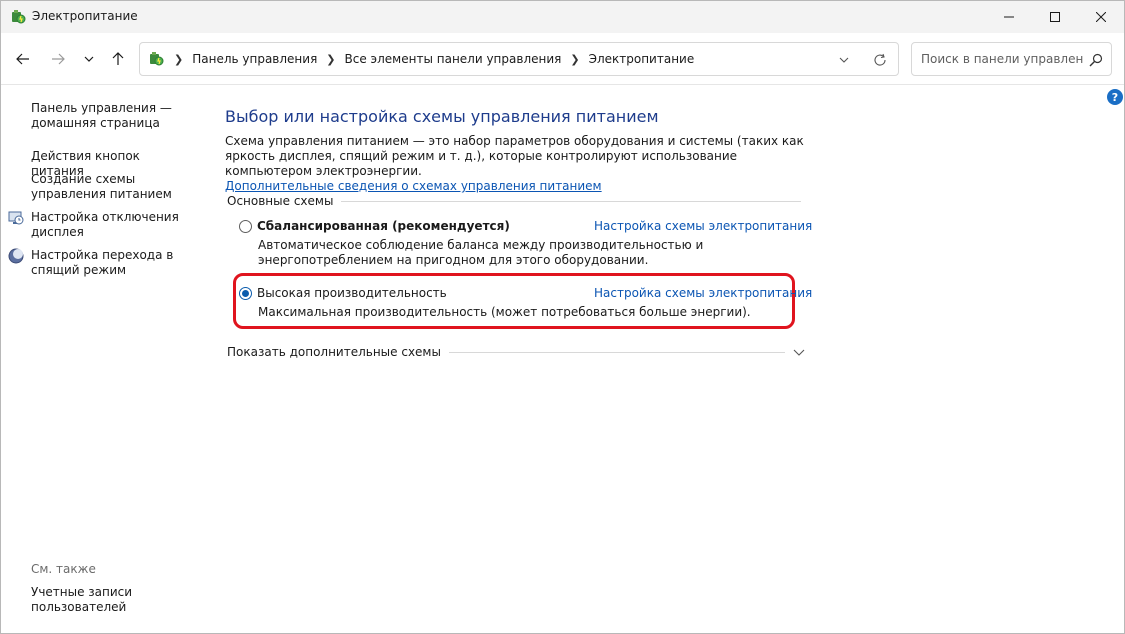 The height and width of the screenshot is (634, 1125). I want to click on breadcrumb-item-control-panel: Панель управления, so click(254, 59).